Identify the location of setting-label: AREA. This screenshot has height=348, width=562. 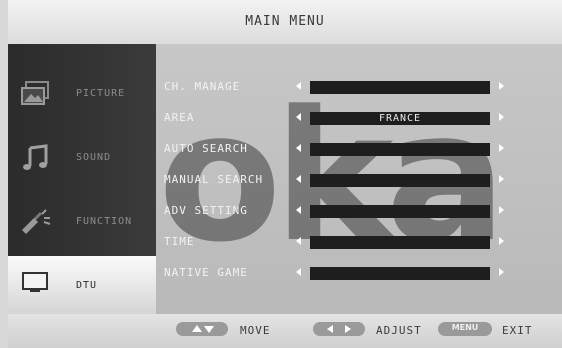
(179, 117).